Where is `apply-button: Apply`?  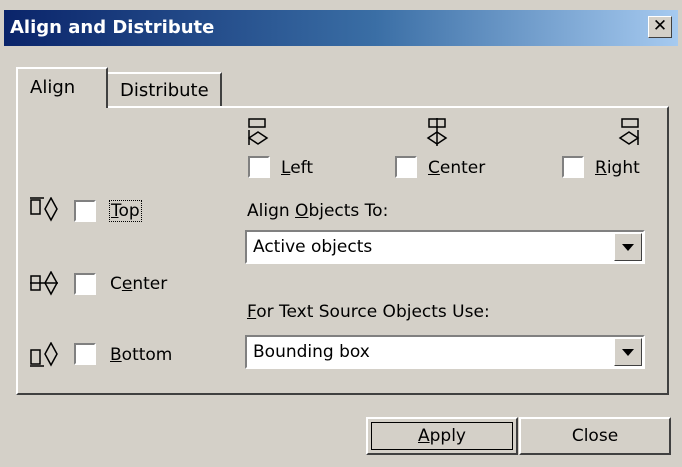 apply-button: Apply is located at coordinates (442, 436).